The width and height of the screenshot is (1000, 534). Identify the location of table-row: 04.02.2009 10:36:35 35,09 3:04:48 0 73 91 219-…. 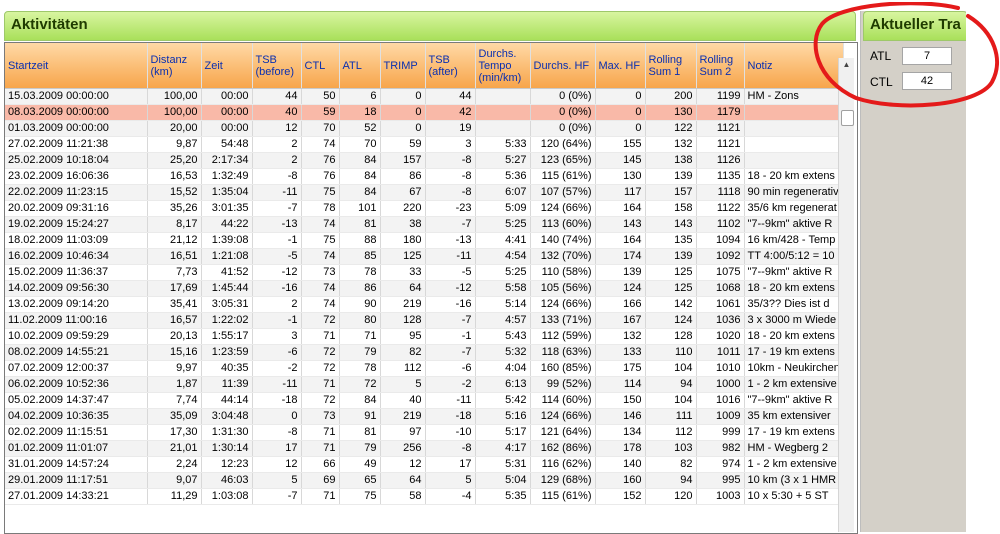
(424, 416).